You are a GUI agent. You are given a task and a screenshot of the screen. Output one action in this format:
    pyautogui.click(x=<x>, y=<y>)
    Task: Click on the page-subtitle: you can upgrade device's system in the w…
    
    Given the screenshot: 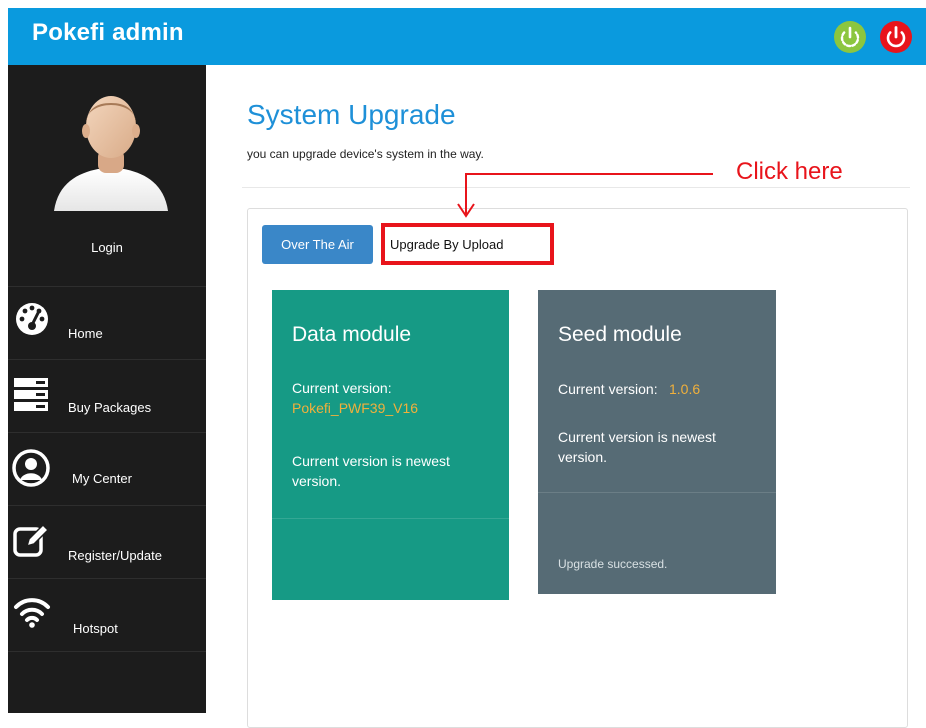 What is the action you would take?
    pyautogui.click(x=365, y=154)
    